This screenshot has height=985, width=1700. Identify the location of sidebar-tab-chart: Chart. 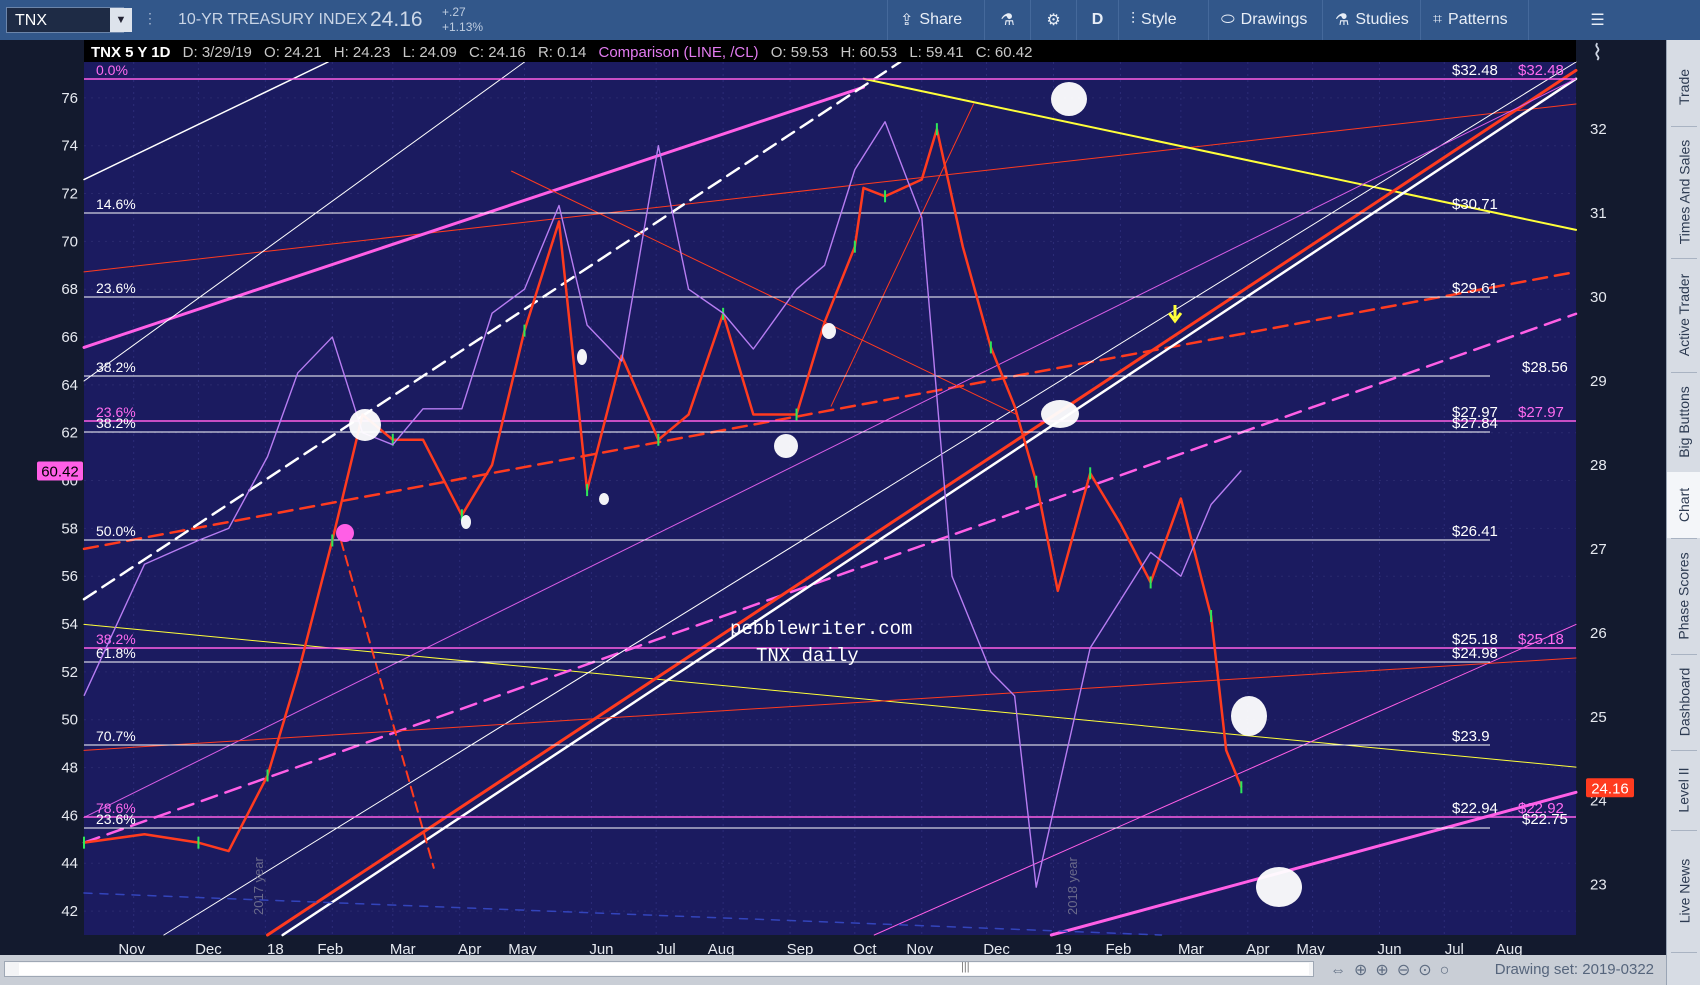
(1683, 505).